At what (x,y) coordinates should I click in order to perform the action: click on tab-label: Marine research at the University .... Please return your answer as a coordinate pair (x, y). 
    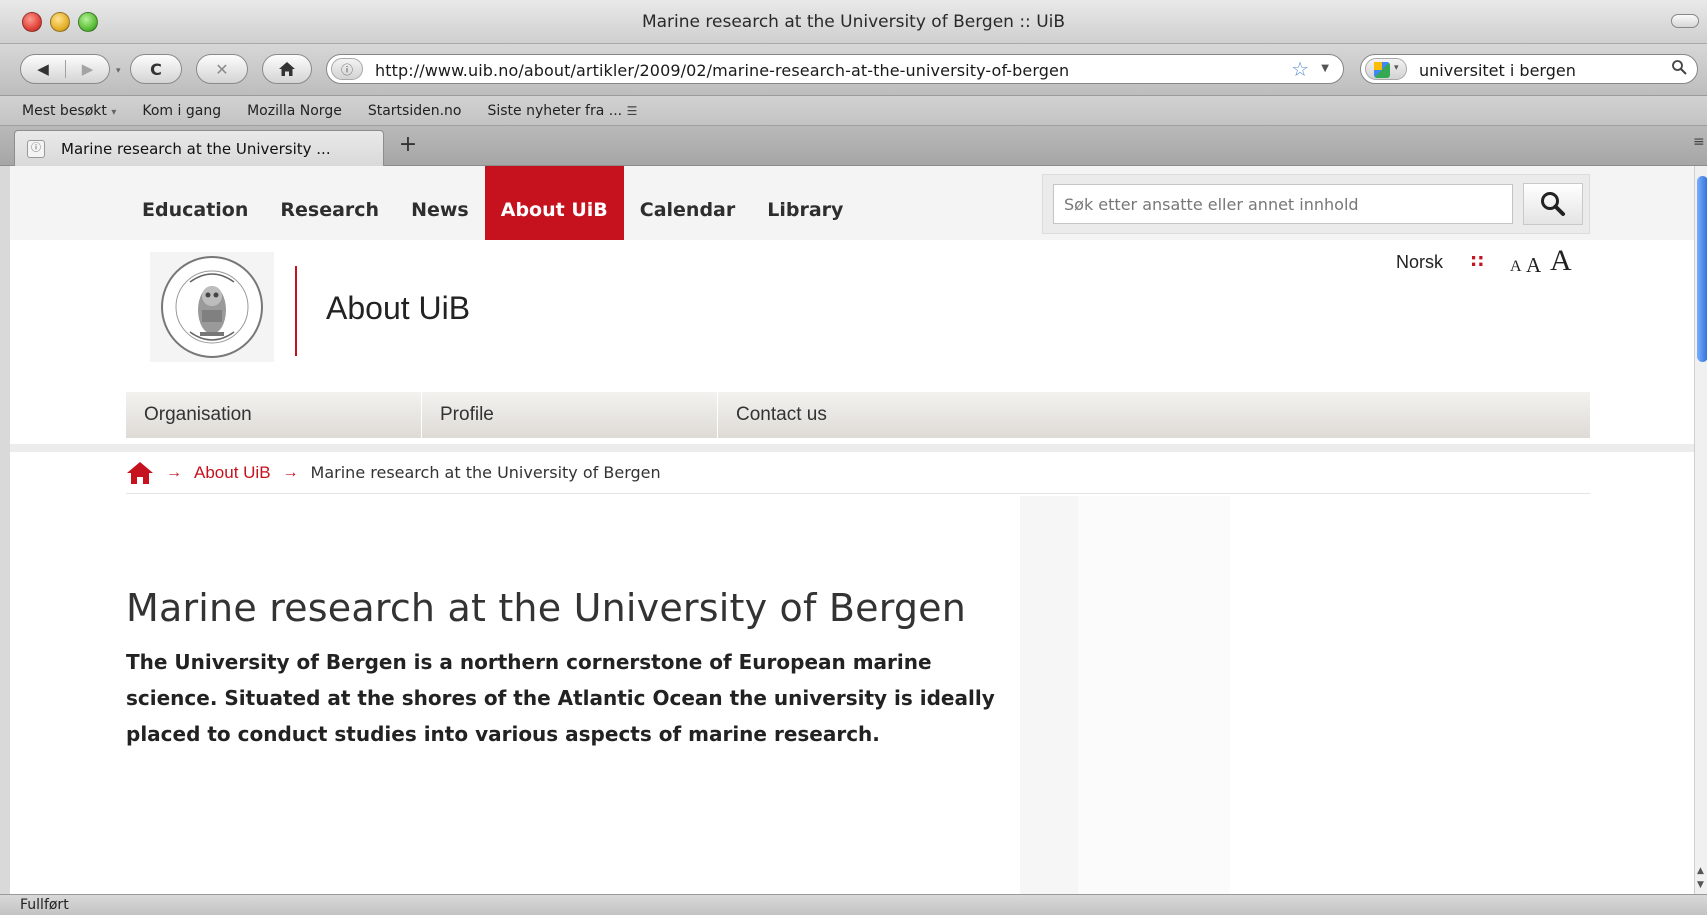
    Looking at the image, I should click on (196, 149).